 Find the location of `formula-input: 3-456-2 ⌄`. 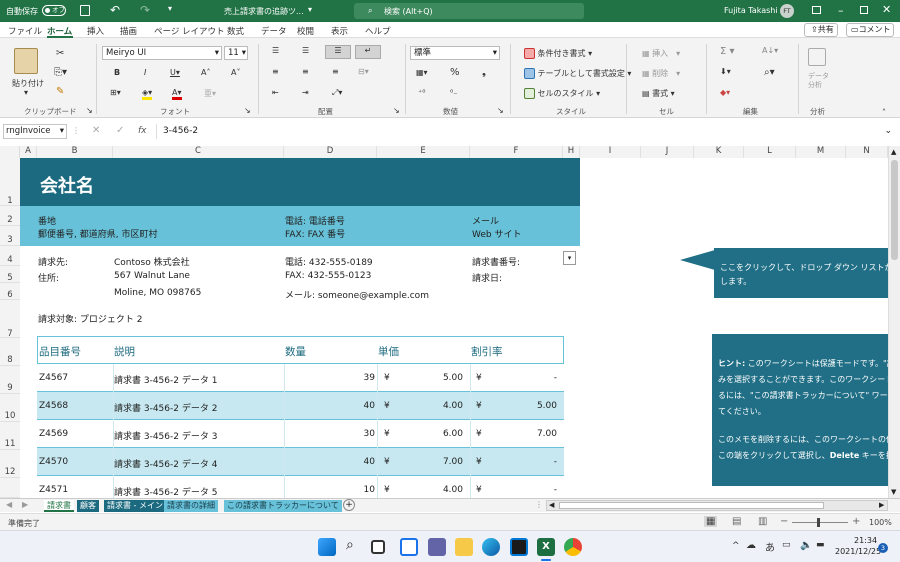

formula-input: 3-456-2 ⌄ is located at coordinates (526, 131).